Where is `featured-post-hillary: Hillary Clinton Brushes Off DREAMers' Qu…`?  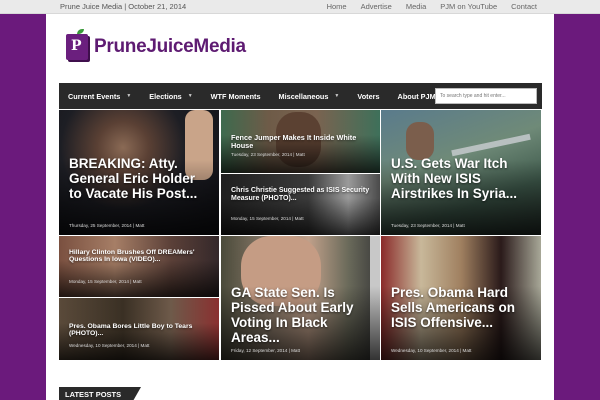 featured-post-hillary: Hillary Clinton Brushes Off DREAMers' Qu… is located at coordinates (139, 266).